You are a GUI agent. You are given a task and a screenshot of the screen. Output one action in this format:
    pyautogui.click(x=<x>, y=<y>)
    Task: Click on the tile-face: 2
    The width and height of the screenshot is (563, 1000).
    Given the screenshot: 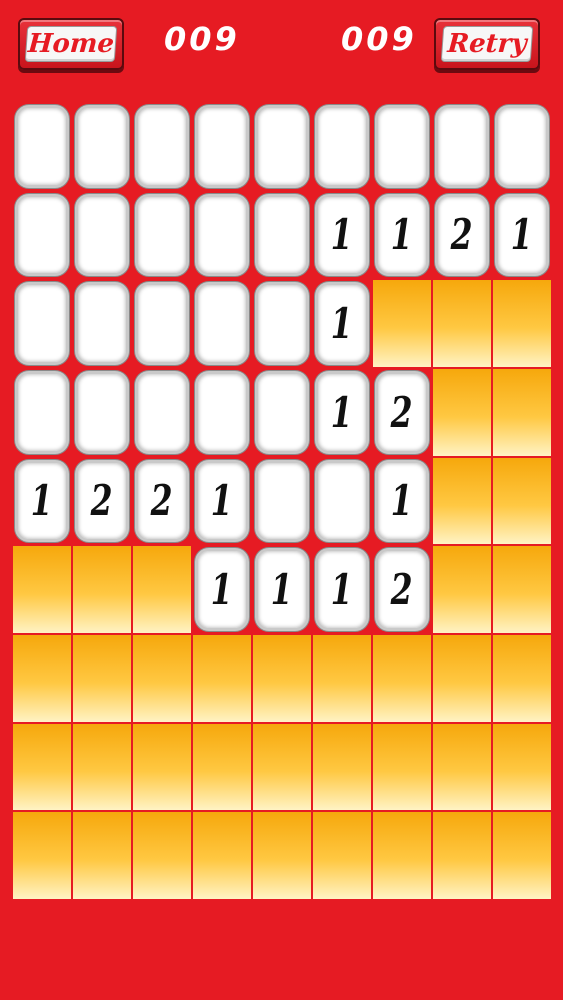 What is the action you would take?
    pyautogui.click(x=102, y=501)
    